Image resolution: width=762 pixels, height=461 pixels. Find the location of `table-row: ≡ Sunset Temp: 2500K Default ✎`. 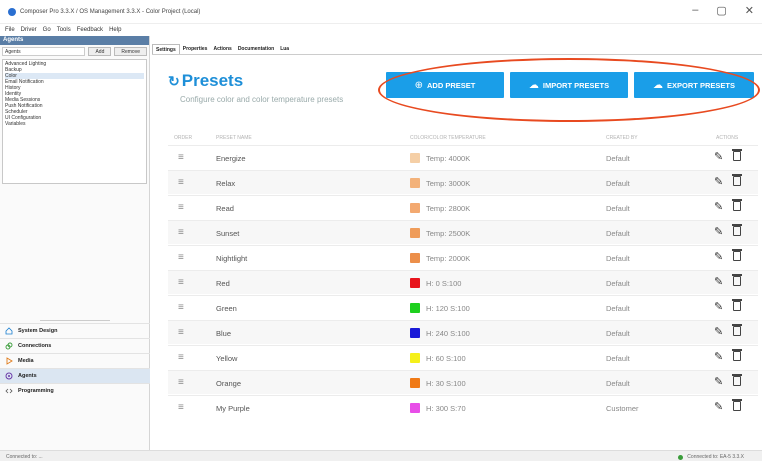

table-row: ≡ Sunset Temp: 2500K Default ✎ is located at coordinates (463, 232).